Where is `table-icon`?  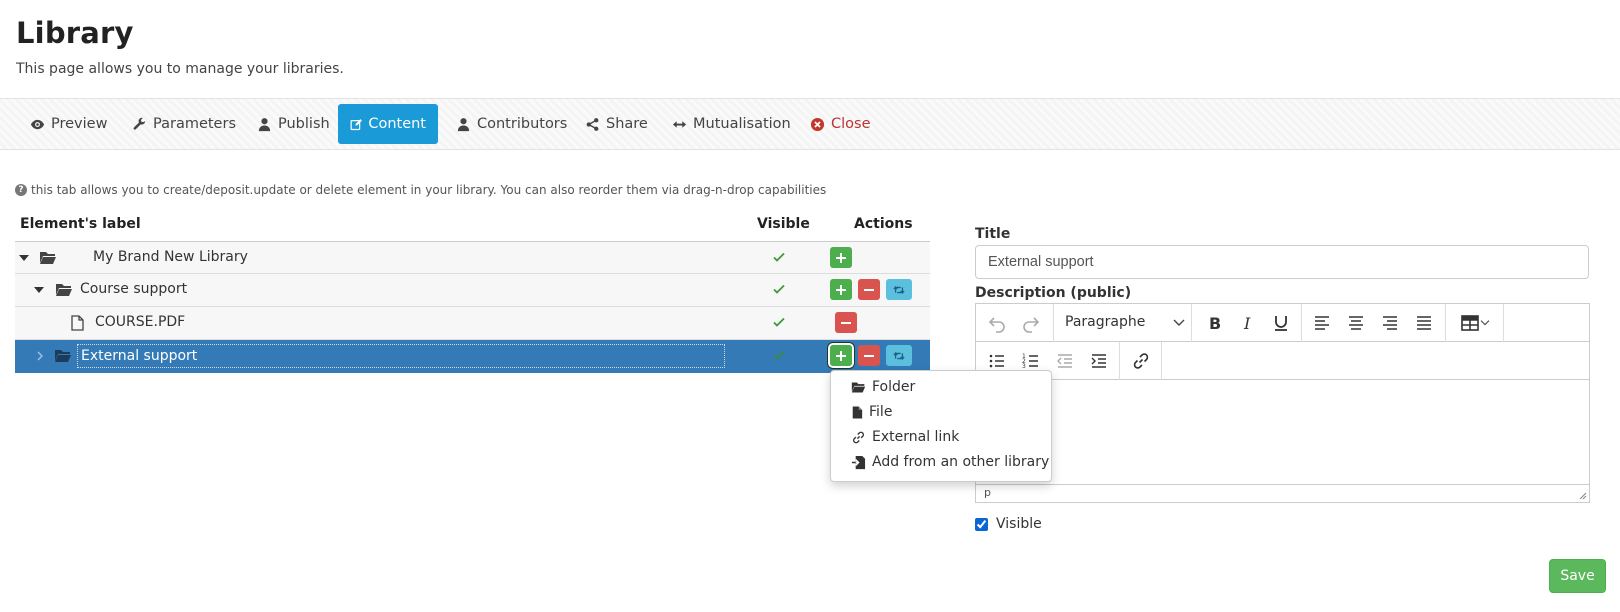 table-icon is located at coordinates (1470, 323).